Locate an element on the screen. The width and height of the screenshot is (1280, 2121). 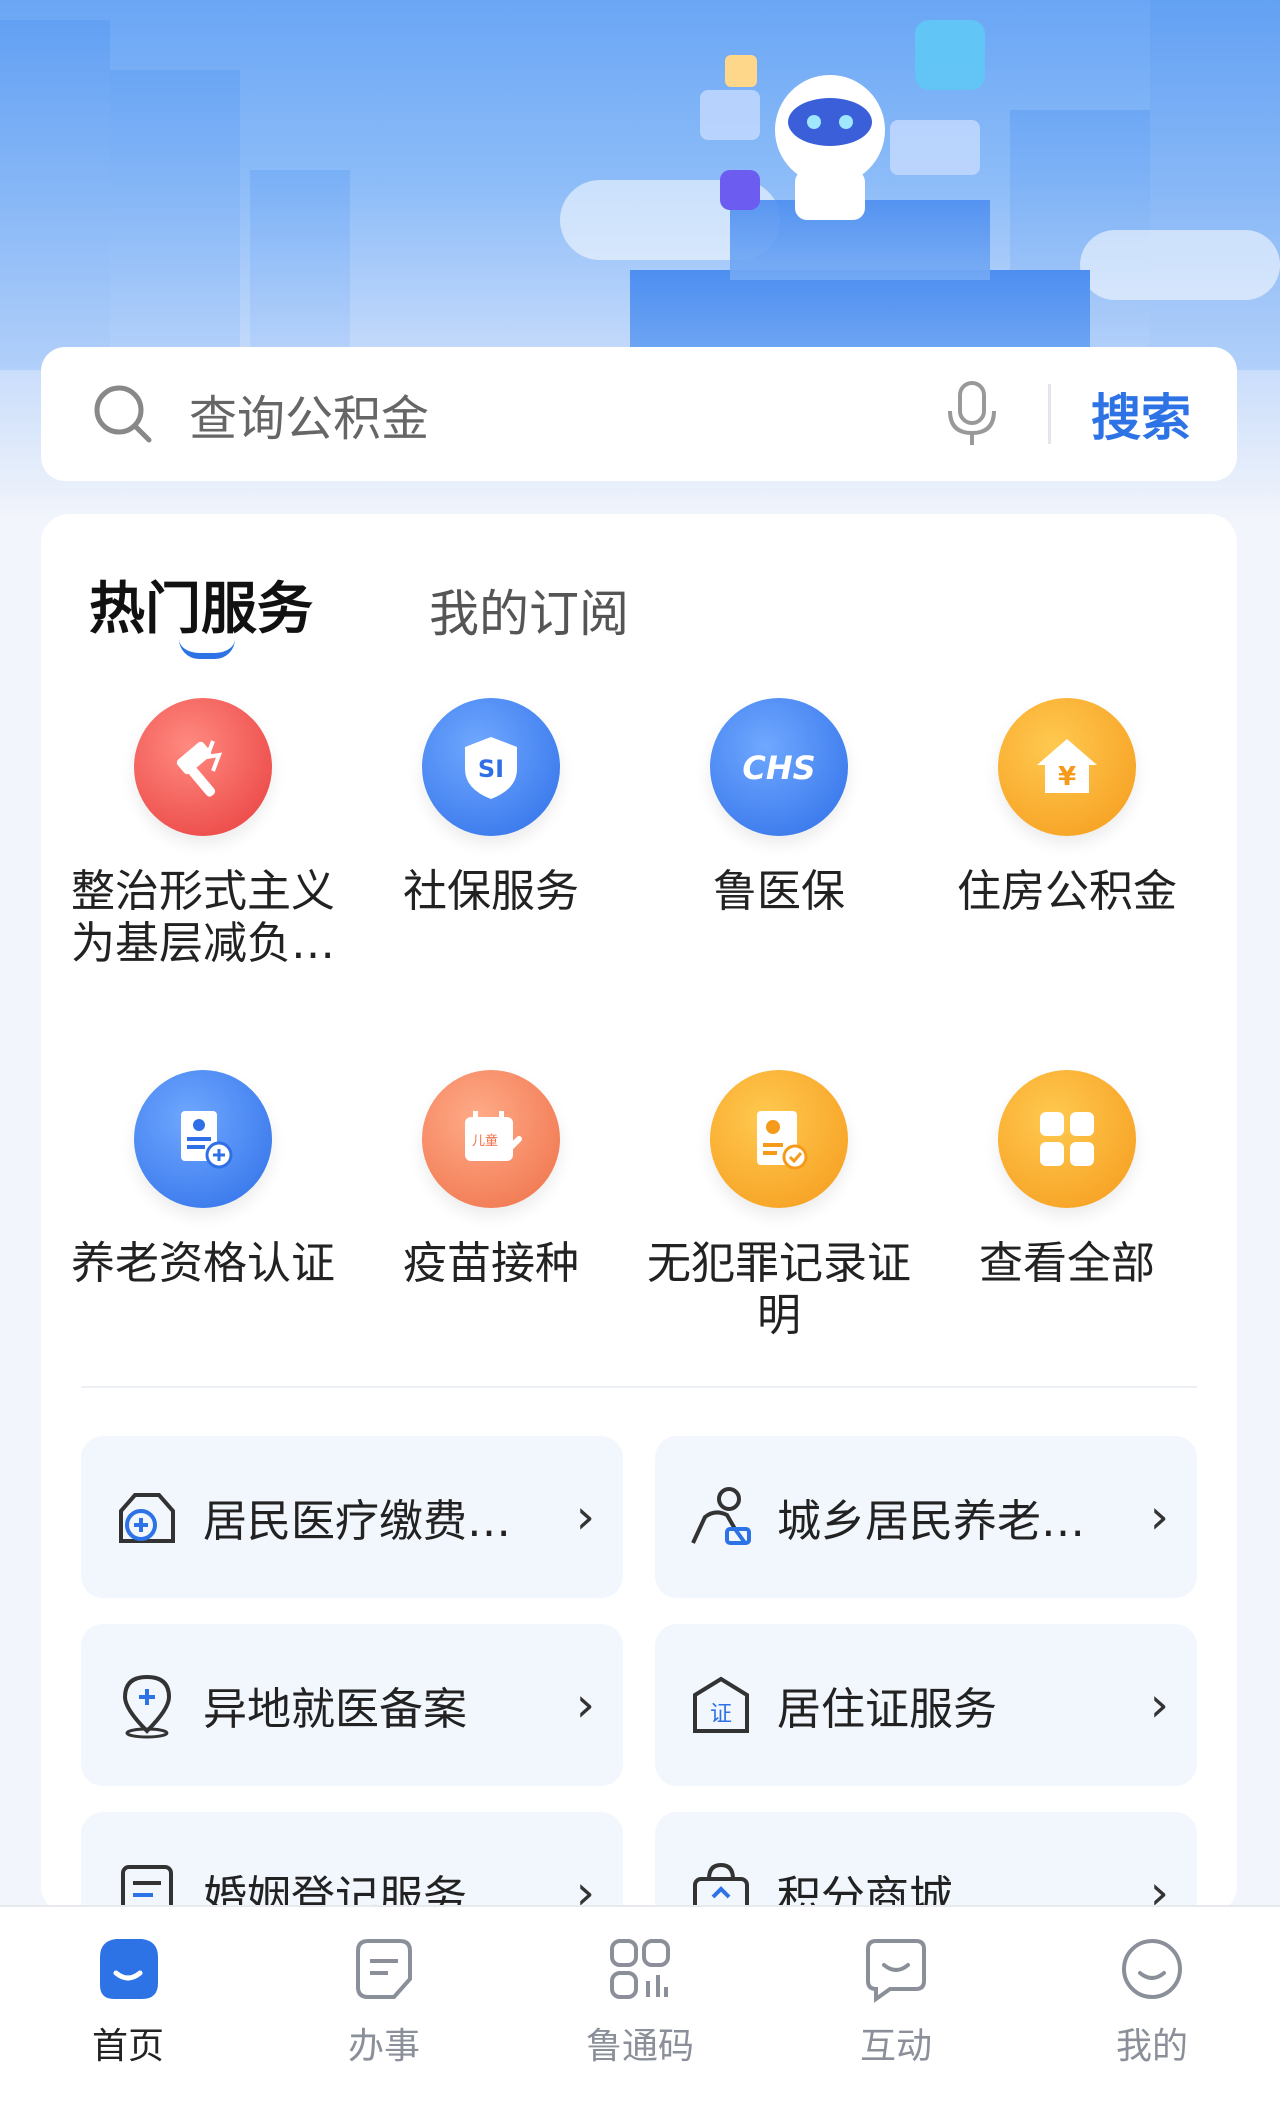
tile-label: 居住证服务 is located at coordinates (887, 1709).